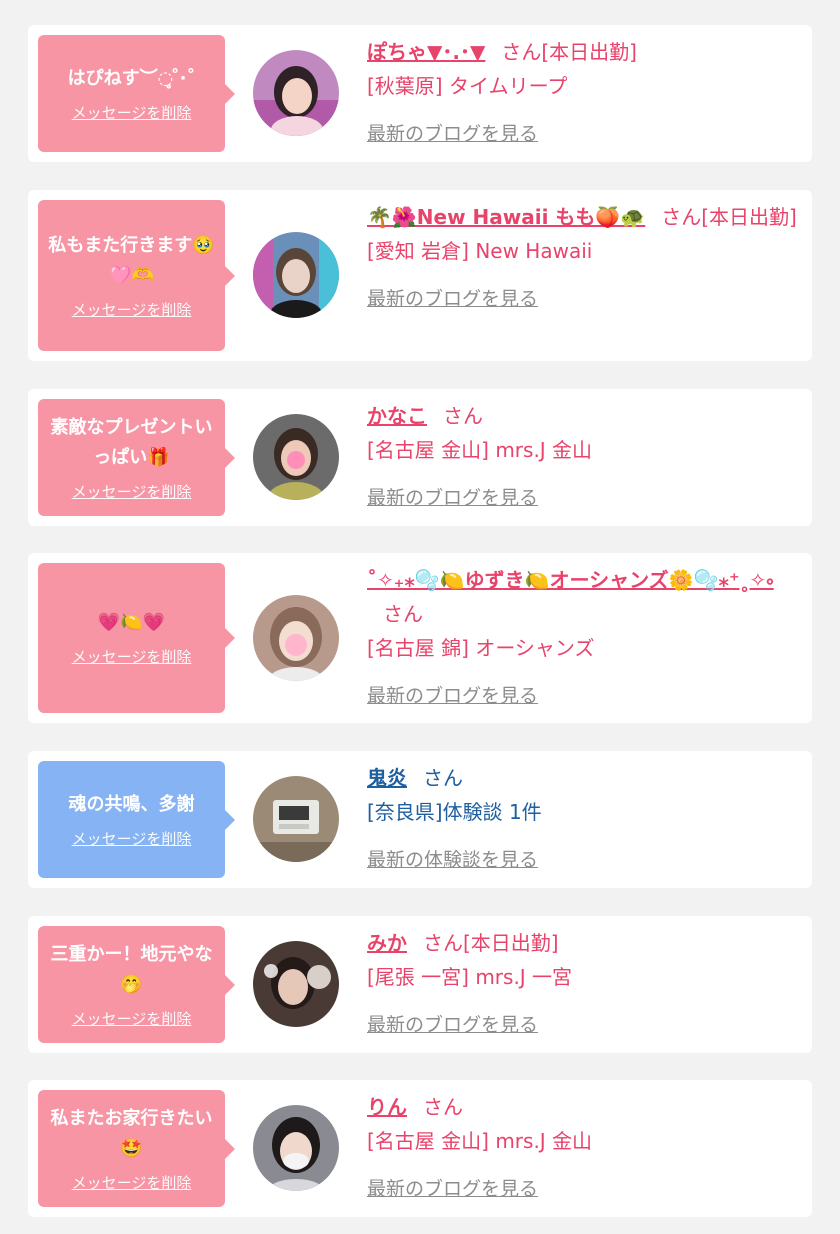  What do you see at coordinates (470, 977) in the screenshot?
I see `shop-text: [尾張 一宮] mrs.J 一宮` at bounding box center [470, 977].